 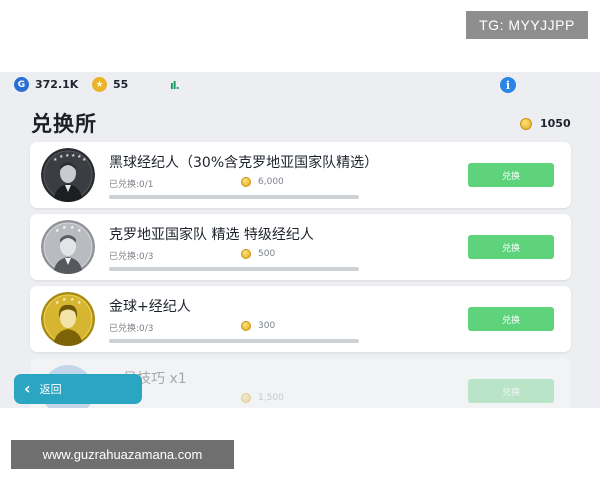 What do you see at coordinates (122, 454) in the screenshot?
I see `site-watermark: www.guzrahuazamana.com` at bounding box center [122, 454].